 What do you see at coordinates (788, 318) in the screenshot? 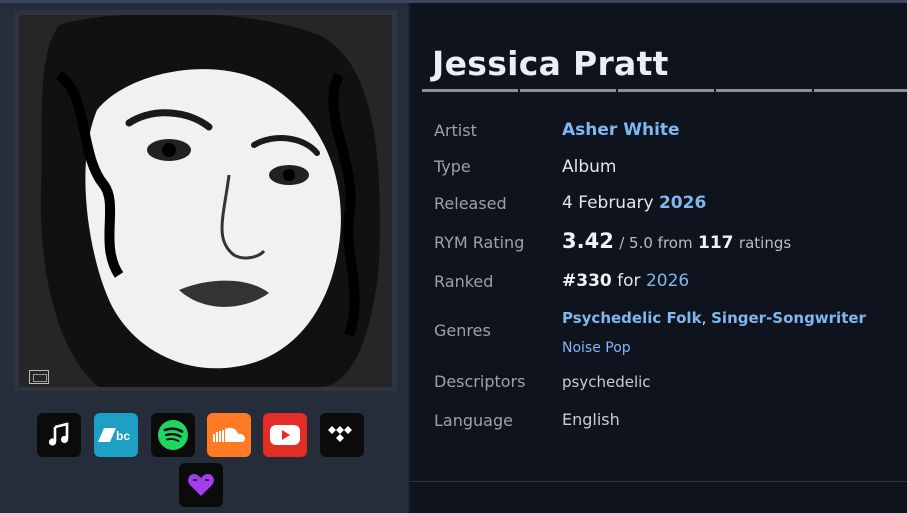
I see `genre-link-singer-songwriter: Singer-Songwriter` at bounding box center [788, 318].